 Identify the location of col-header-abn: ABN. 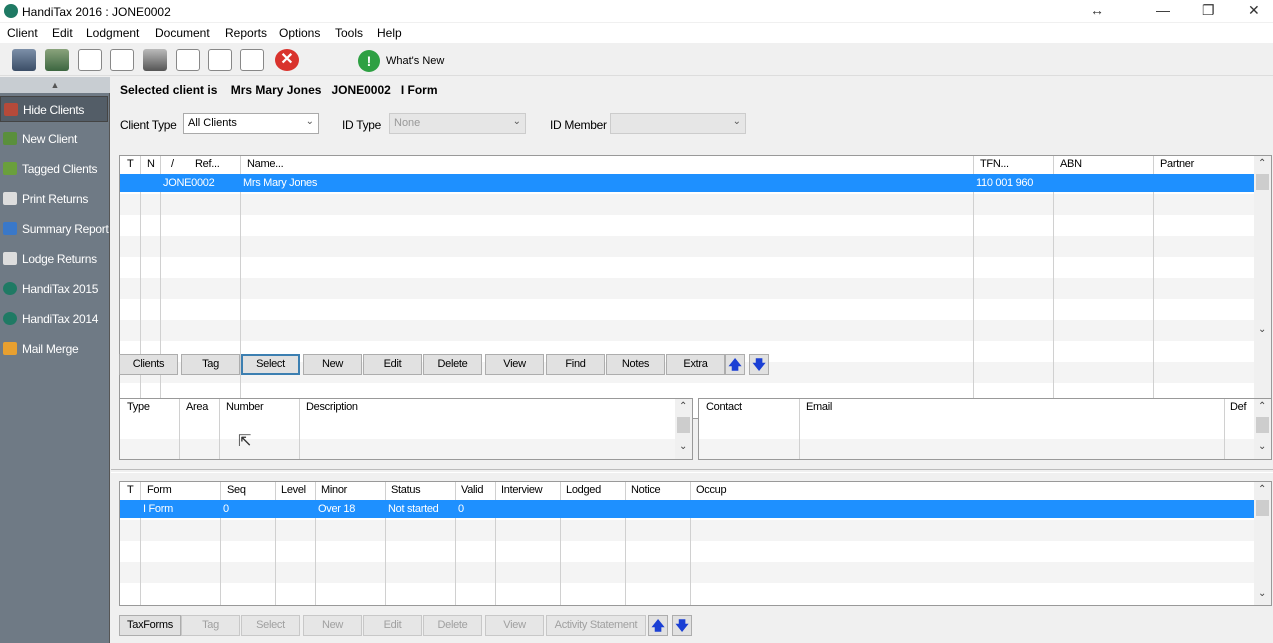
(1071, 164).